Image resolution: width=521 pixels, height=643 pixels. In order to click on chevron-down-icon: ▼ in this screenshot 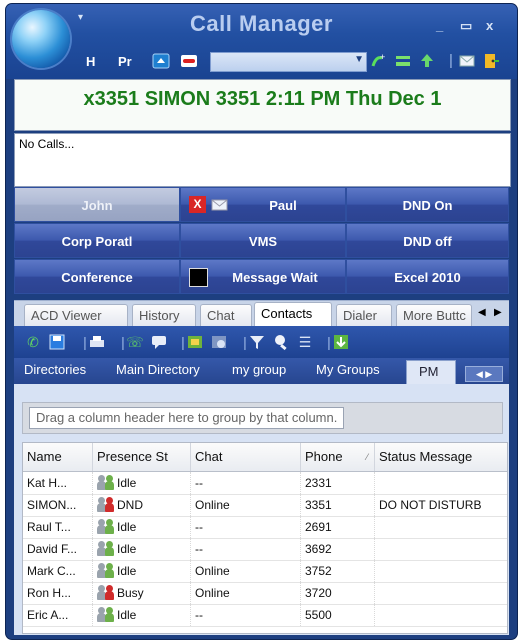, I will do `click(359, 59)`.